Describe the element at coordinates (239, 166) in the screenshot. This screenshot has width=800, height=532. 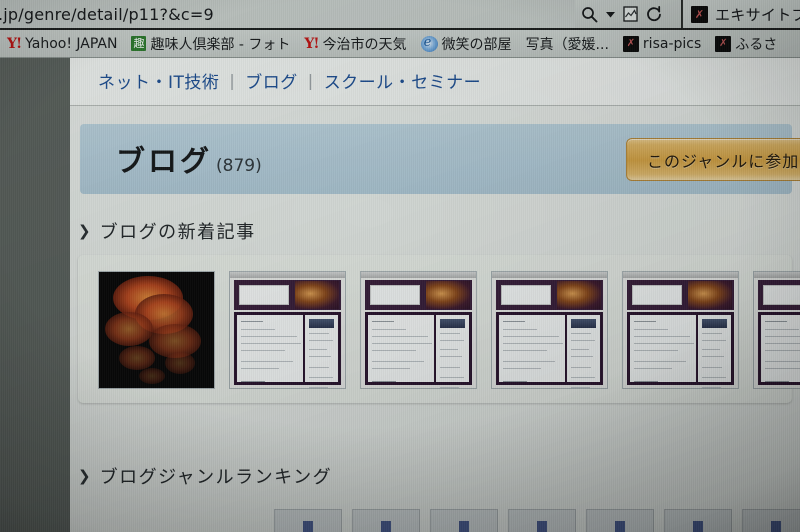
I see `genre-entry-count: (879)` at that location.